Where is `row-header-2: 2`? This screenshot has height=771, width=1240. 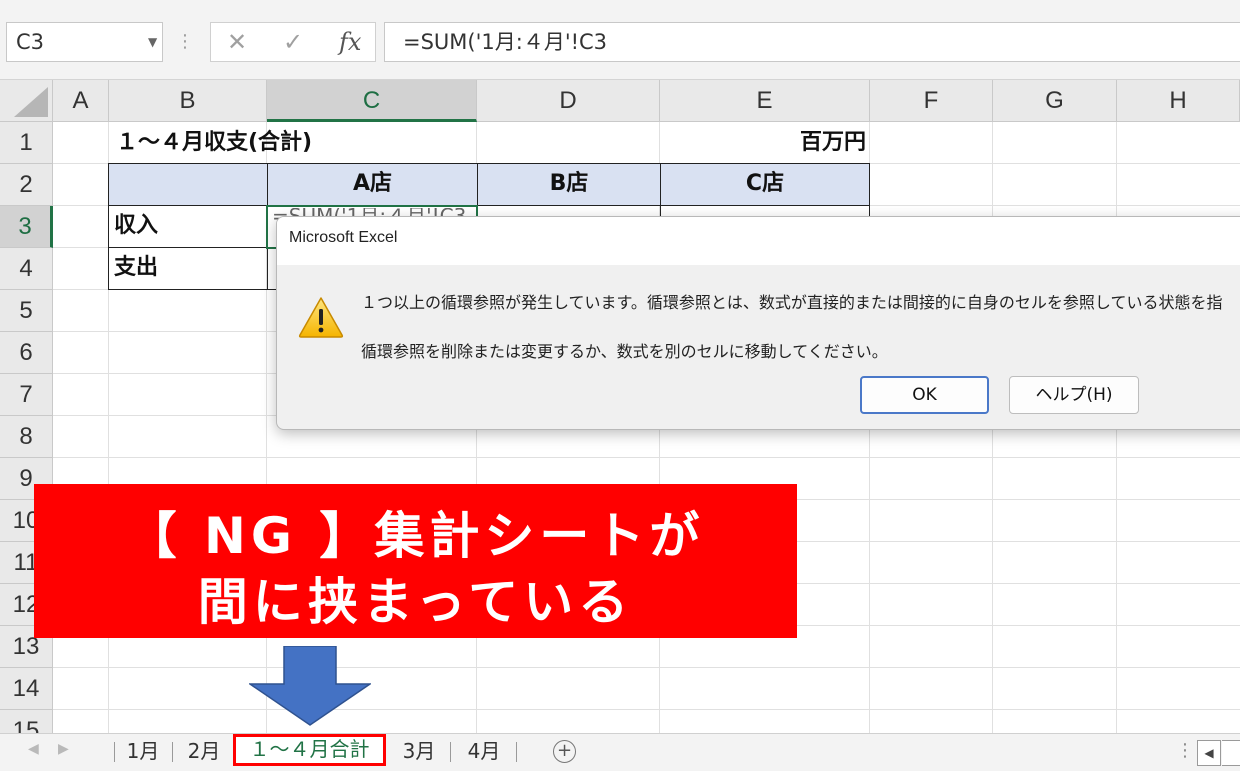 row-header-2: 2 is located at coordinates (26, 185).